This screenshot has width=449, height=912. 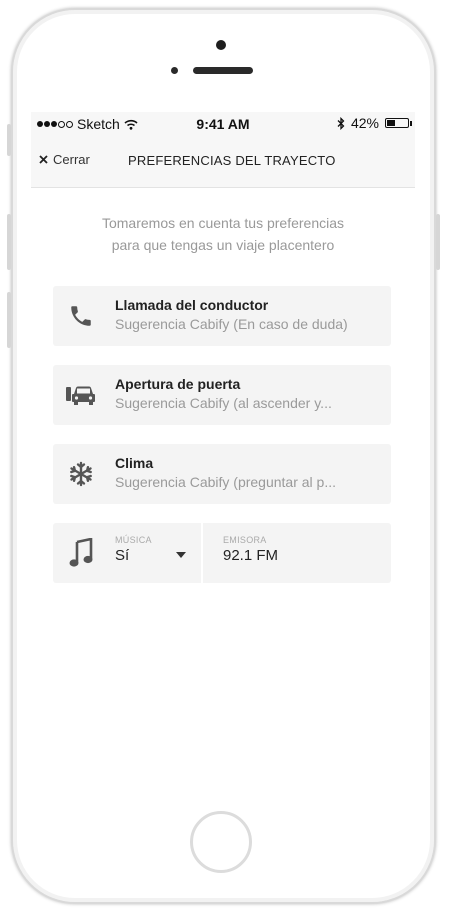 What do you see at coordinates (222, 223) in the screenshot?
I see `intro-line-1: Tomaremos en cuenta tus preferencias` at bounding box center [222, 223].